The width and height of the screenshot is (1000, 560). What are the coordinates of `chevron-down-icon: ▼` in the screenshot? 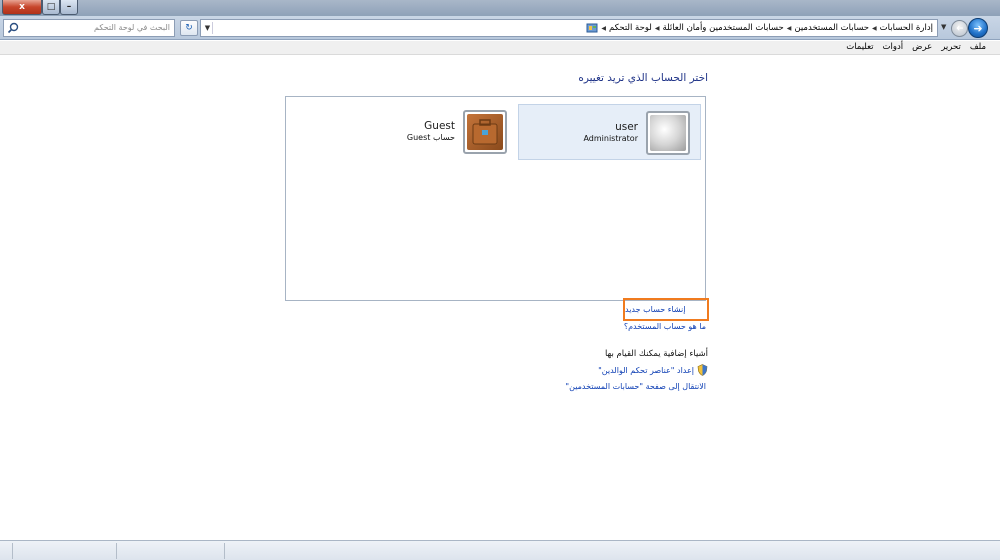 It's located at (208, 28).